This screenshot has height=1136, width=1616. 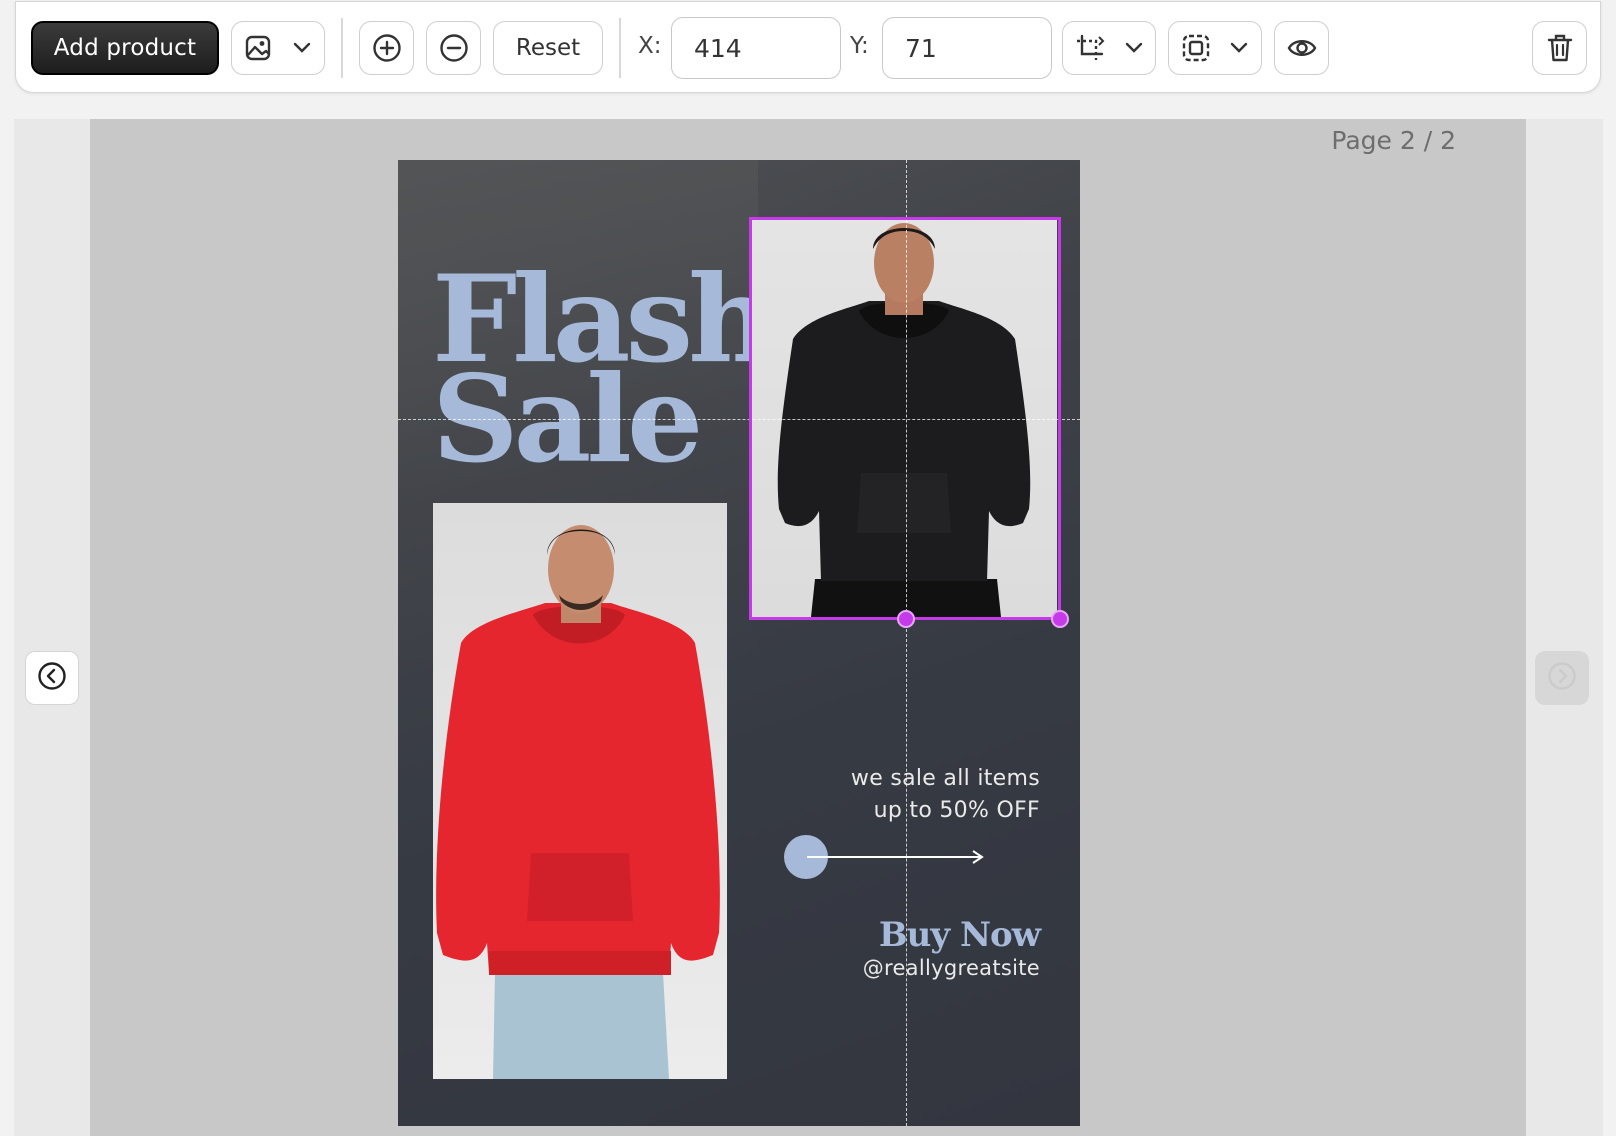 I want to click on preview-button, so click(x=1301, y=48).